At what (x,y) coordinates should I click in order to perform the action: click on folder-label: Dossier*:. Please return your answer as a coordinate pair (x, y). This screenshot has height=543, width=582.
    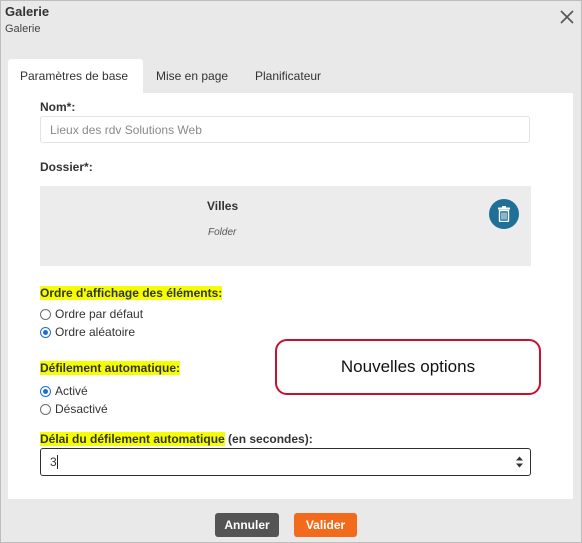
    Looking at the image, I should click on (66, 167).